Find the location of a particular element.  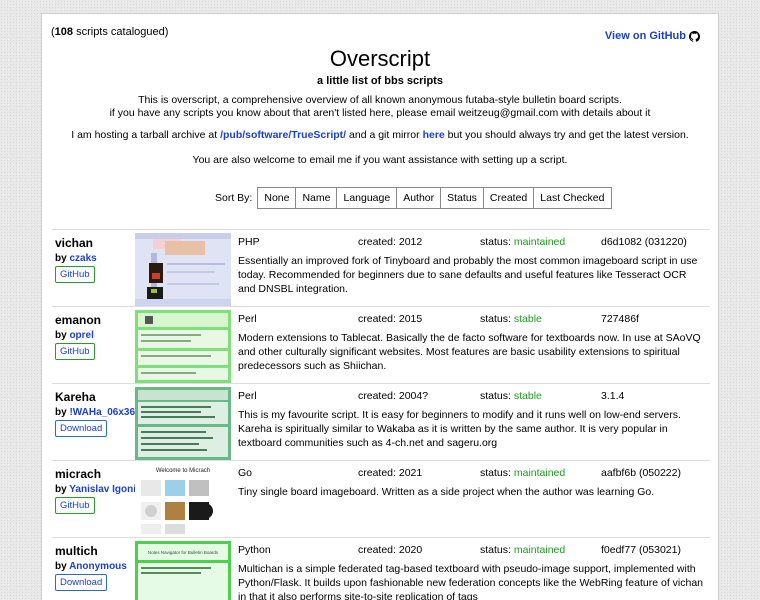

sort-none-button: None is located at coordinates (277, 198).